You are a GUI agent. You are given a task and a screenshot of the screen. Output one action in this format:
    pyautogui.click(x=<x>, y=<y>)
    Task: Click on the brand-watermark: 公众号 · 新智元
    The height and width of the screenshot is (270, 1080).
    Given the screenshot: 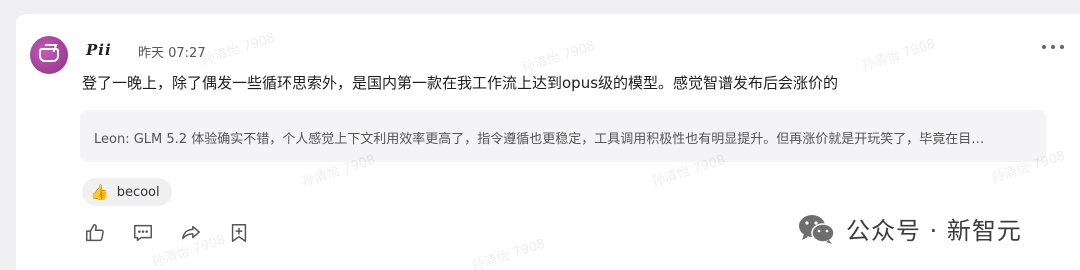 What is the action you would take?
    pyautogui.click(x=909, y=228)
    